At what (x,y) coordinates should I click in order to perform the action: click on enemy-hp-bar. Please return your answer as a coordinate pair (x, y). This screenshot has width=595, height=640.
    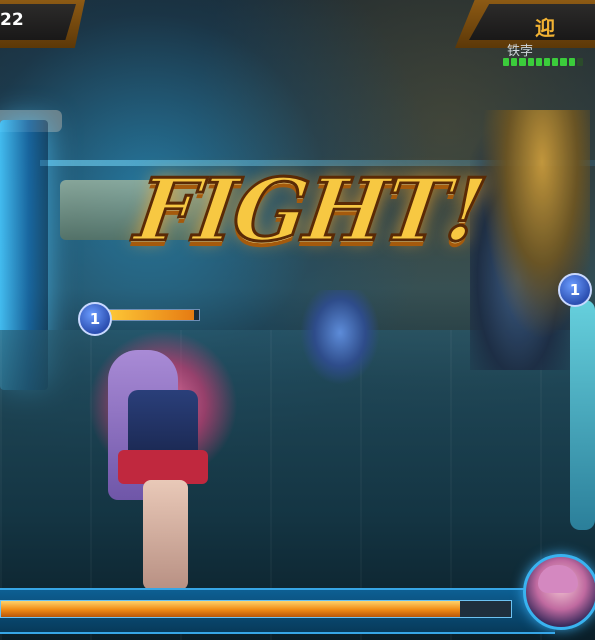
    Looking at the image, I should click on (543, 62).